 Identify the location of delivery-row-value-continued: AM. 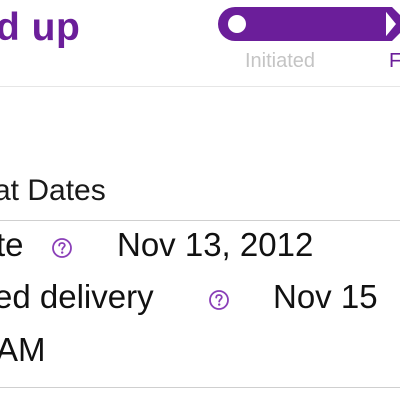
(23, 349).